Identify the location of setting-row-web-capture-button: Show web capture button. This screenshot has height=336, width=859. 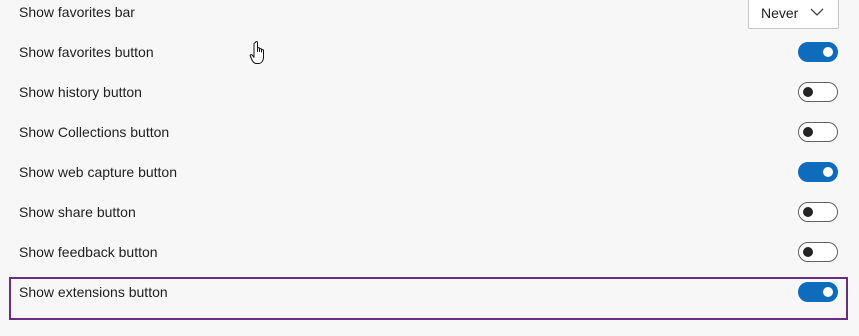
(429, 172).